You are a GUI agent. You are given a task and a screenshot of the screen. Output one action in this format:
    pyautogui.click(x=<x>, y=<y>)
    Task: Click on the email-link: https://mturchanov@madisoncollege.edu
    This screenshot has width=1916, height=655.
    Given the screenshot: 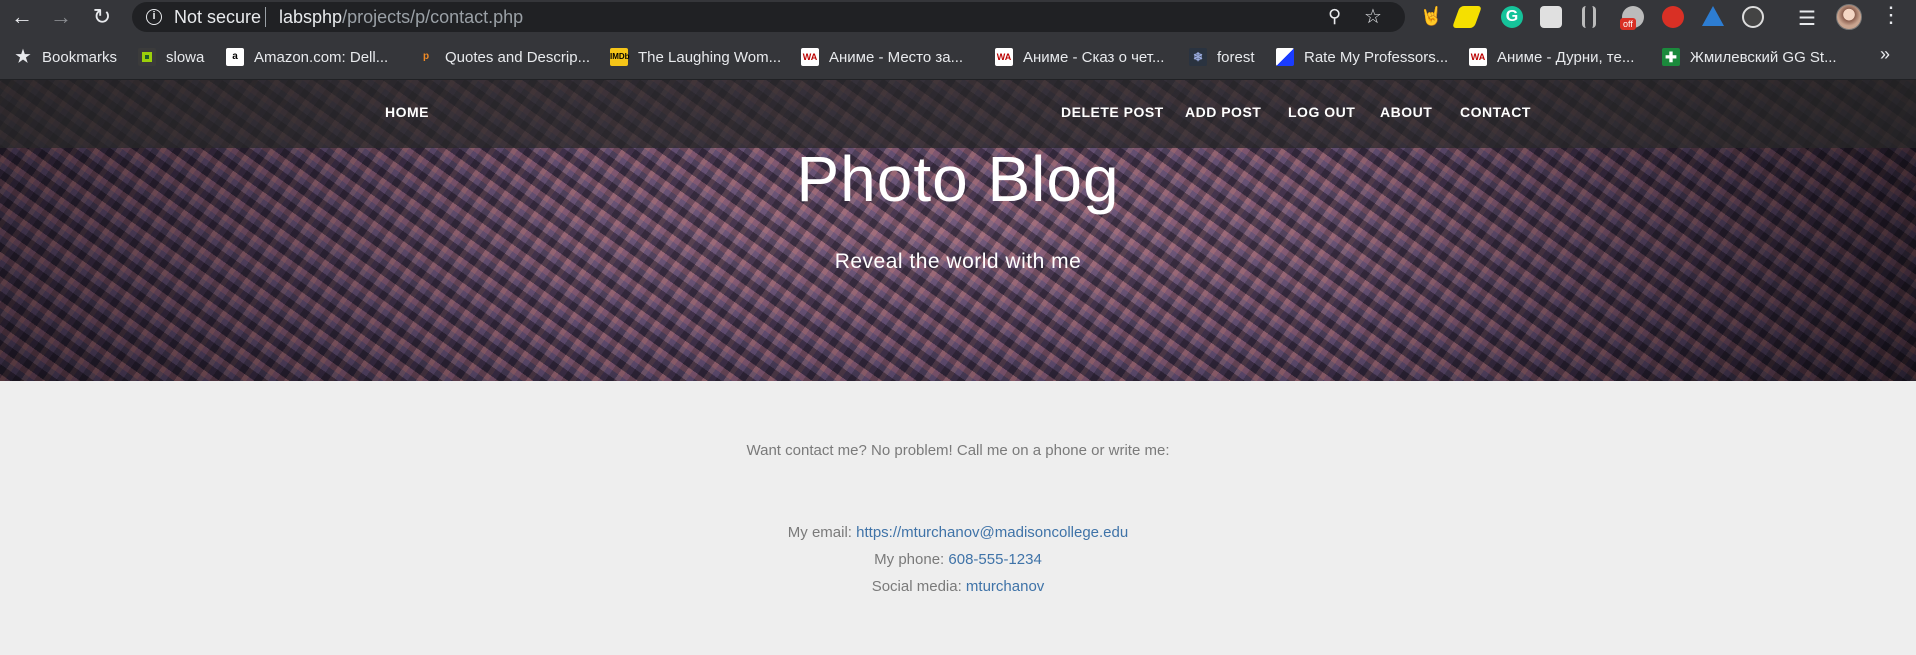 What is the action you would take?
    pyautogui.click(x=992, y=532)
    